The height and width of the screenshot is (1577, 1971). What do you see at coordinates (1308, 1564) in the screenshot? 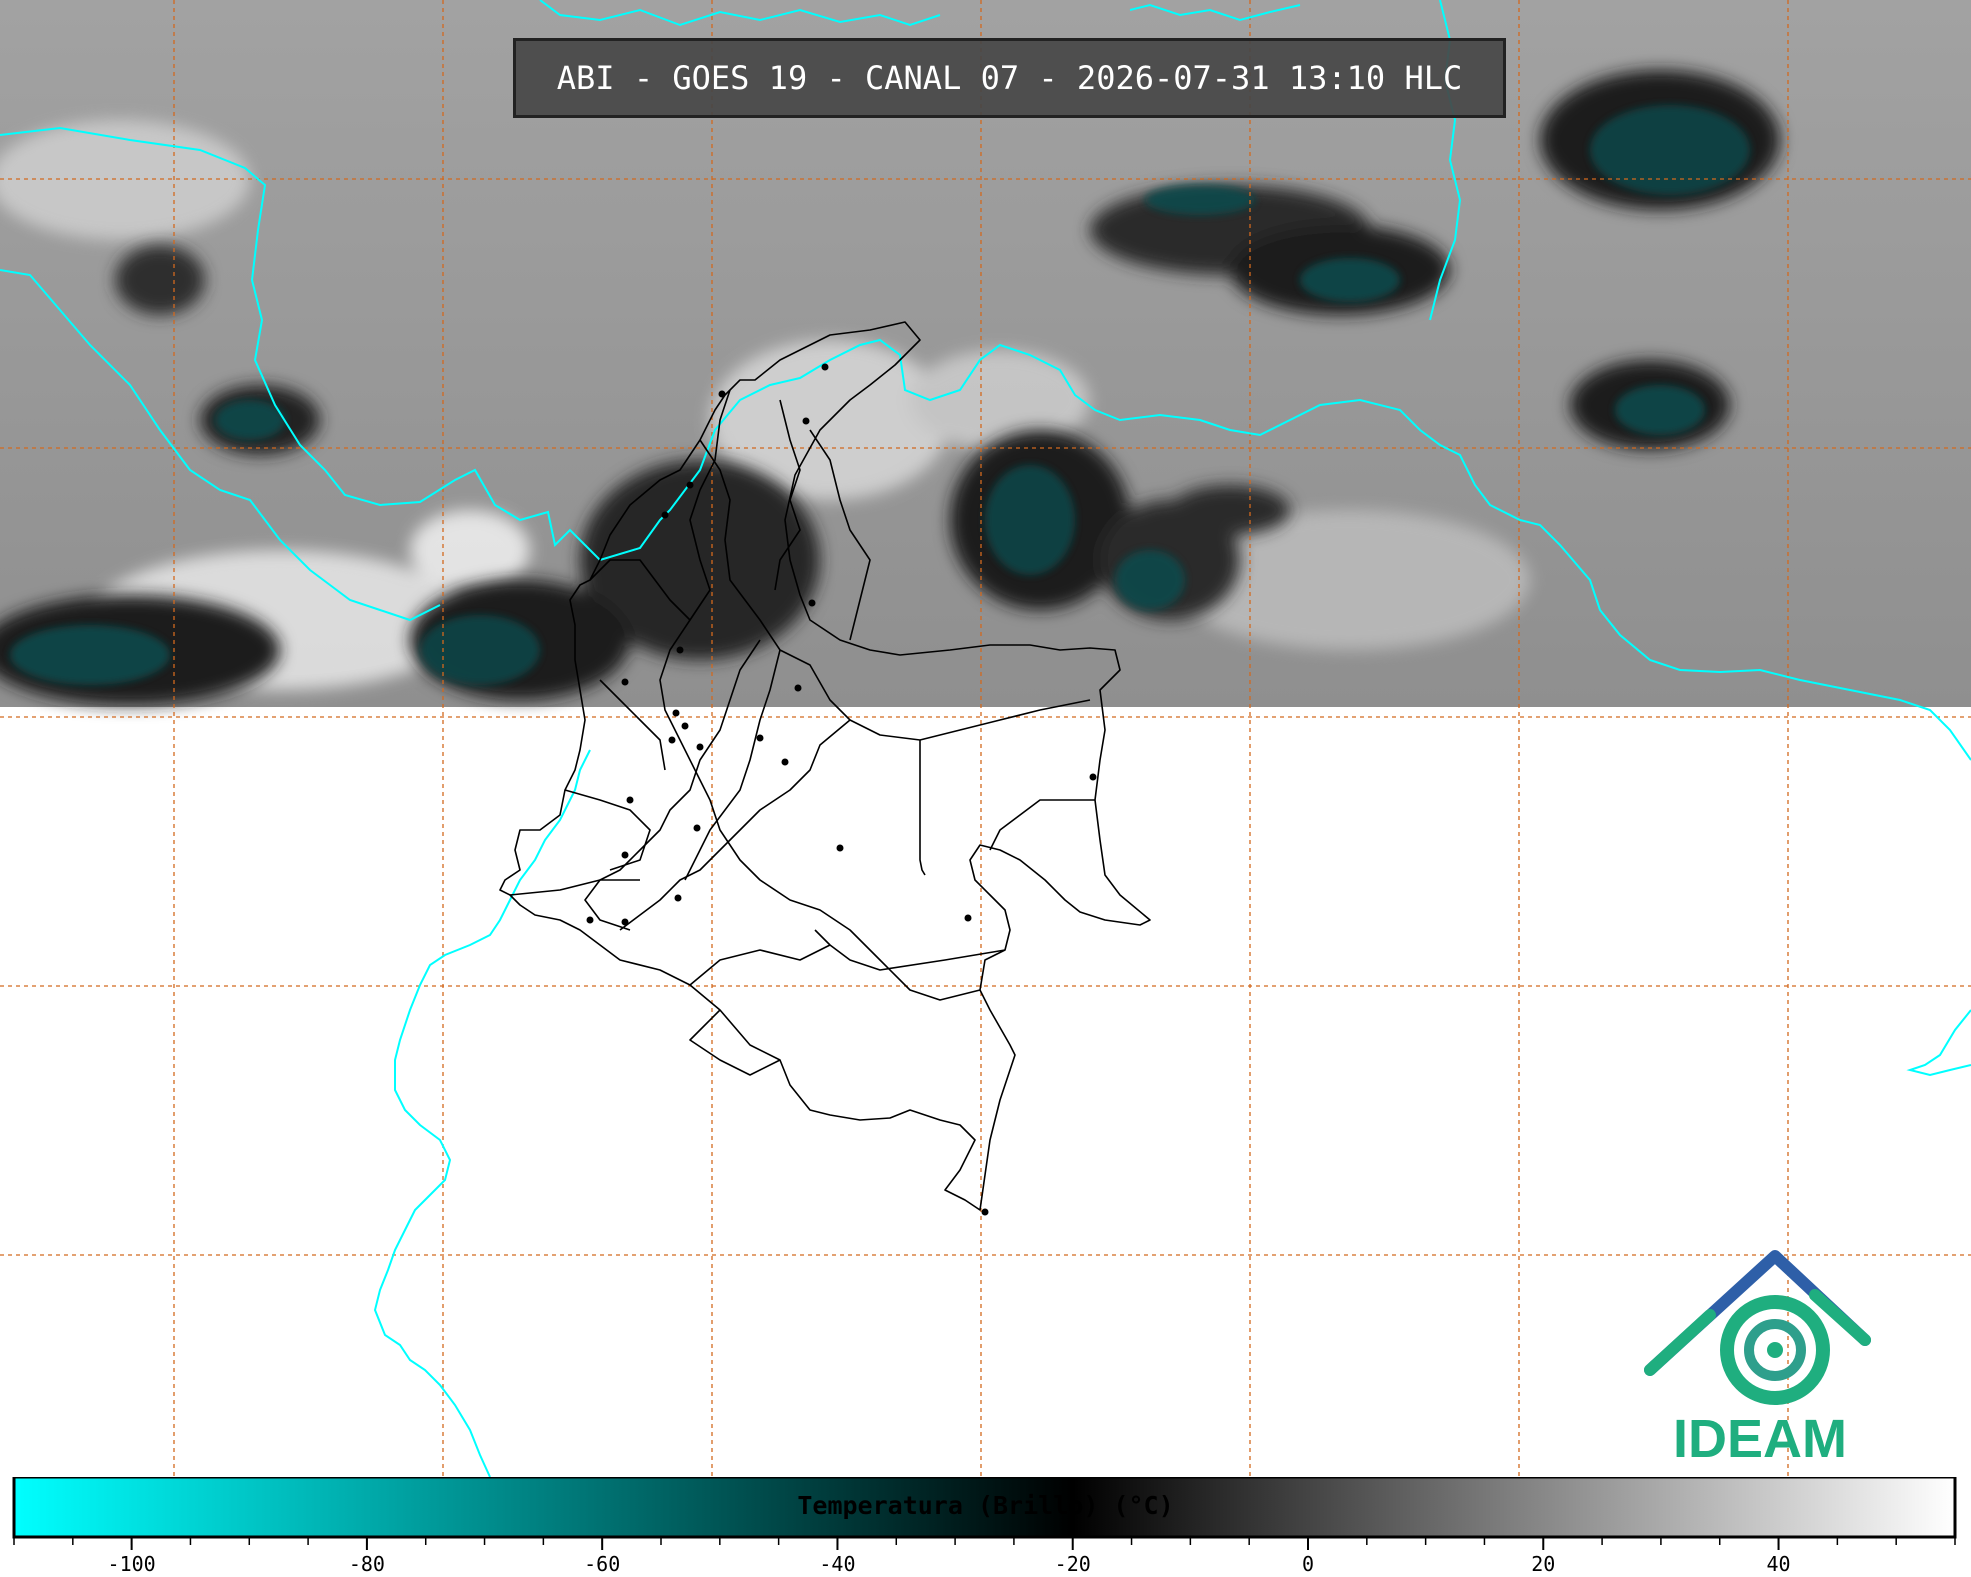
I see `colorbar-tick-label: 0` at bounding box center [1308, 1564].